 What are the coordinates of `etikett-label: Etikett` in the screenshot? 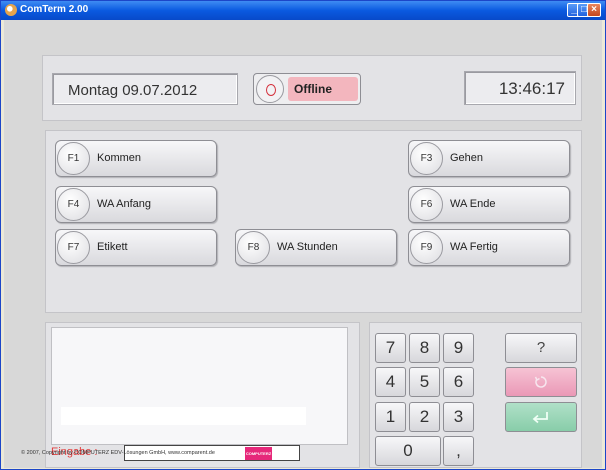 It's located at (112, 247).